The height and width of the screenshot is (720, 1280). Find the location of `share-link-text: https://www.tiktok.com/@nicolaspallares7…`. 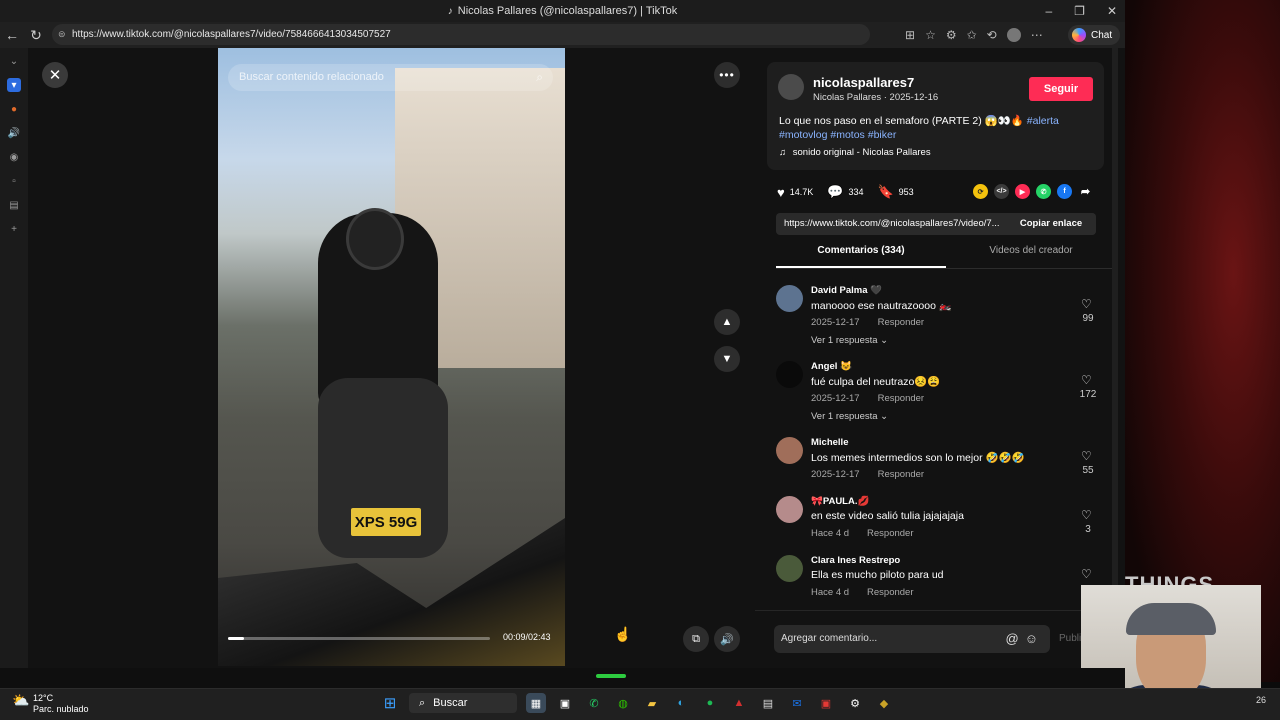

share-link-text: https://www.tiktok.com/@nicolaspallares7… is located at coordinates (892, 223).